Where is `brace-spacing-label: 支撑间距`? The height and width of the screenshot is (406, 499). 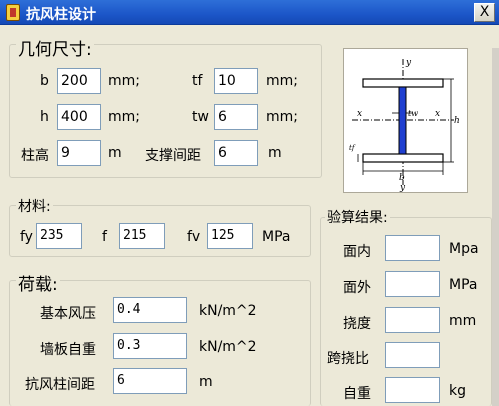
brace-spacing-label: 支撑间距 is located at coordinates (173, 156).